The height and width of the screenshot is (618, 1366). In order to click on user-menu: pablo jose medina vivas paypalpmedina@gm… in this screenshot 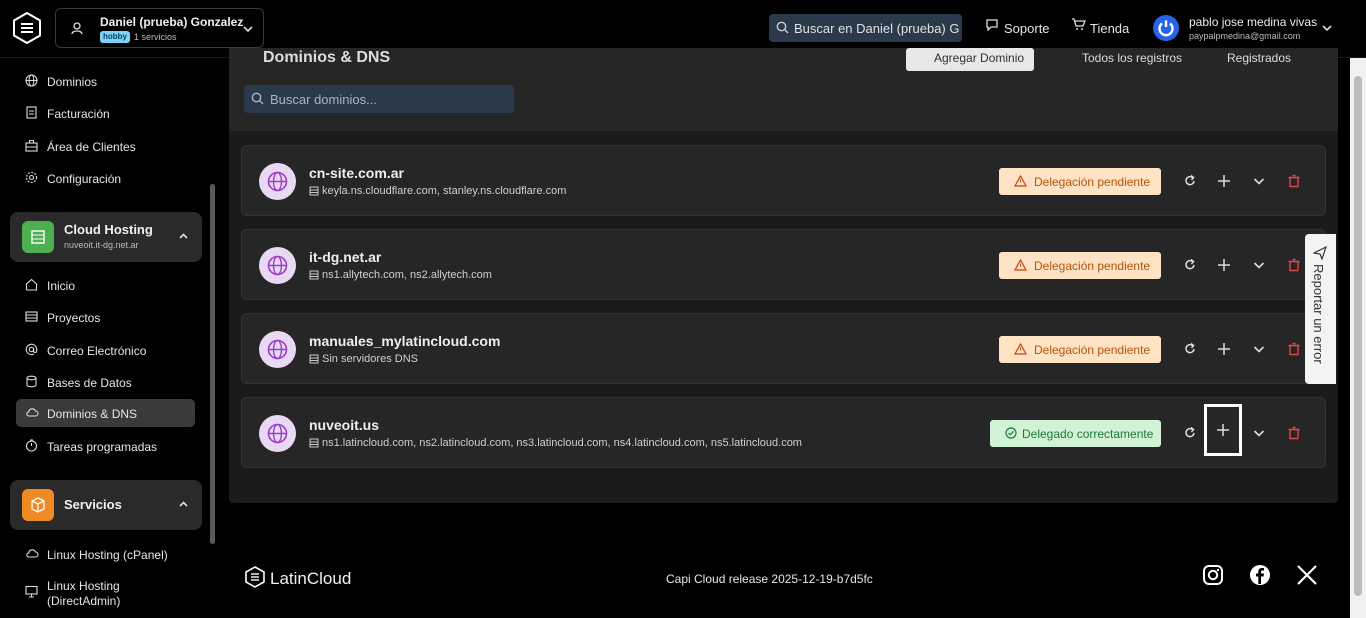, I will do `click(1253, 29)`.